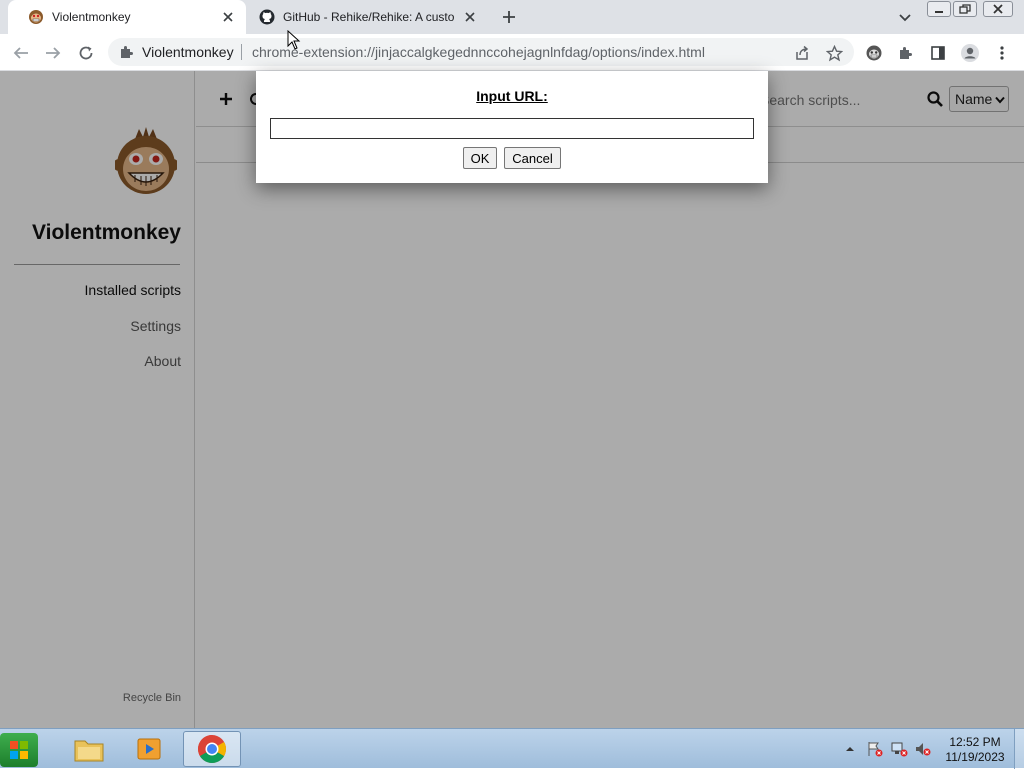 The image size is (1024, 769). Describe the element at coordinates (512, 96) in the screenshot. I see `dialog-title: Input URL:` at that location.